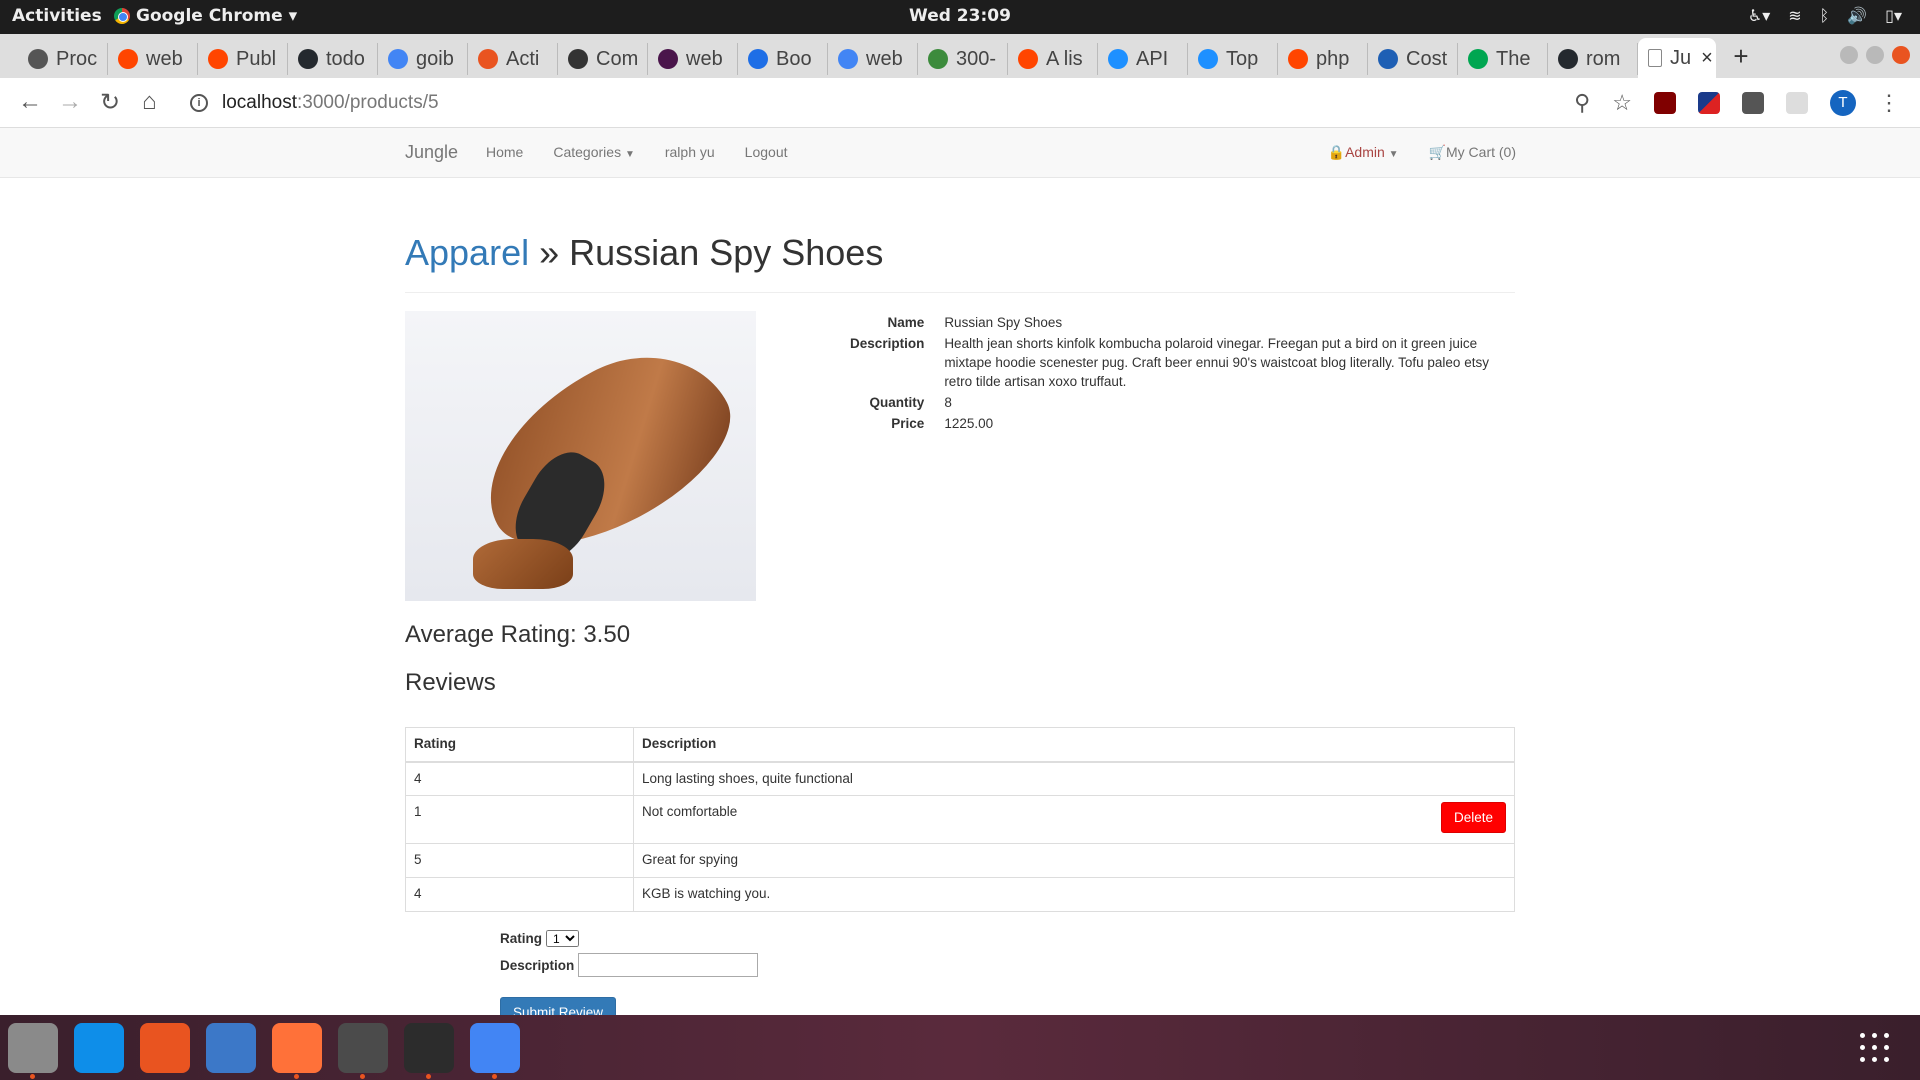 The height and width of the screenshot is (1080, 1920). What do you see at coordinates (1422, 152) in the screenshot?
I see `navbar-right: 🔒Admin ▼ 🛒My Cart (0)` at bounding box center [1422, 152].